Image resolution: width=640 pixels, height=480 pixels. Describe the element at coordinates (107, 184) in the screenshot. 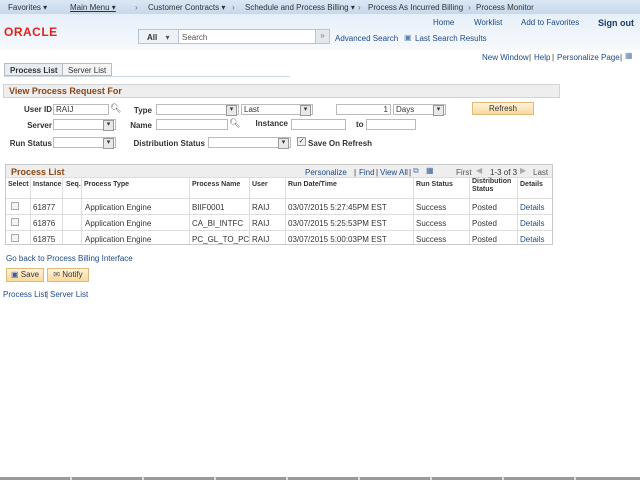

I see `col-process-type: Process Type` at that location.